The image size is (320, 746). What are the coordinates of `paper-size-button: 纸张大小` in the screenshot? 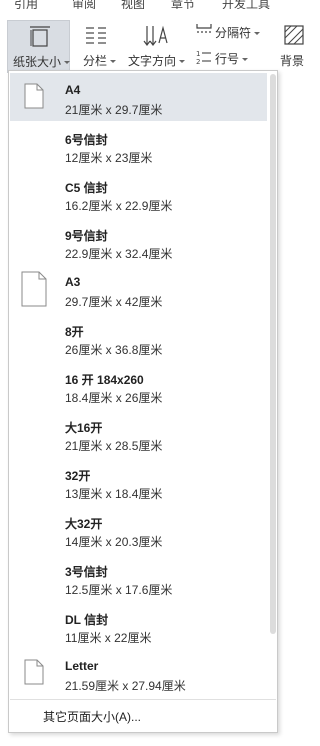 It's located at (39, 46).